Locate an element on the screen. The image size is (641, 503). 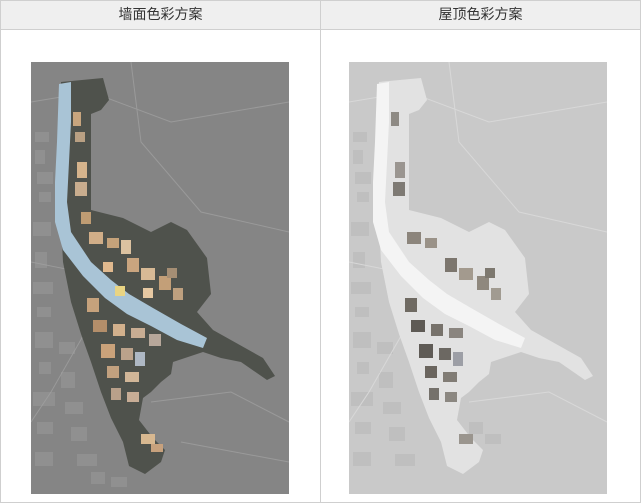
roof-color-scheme-title: 屋顶色彩方案 is located at coordinates (480, 15).